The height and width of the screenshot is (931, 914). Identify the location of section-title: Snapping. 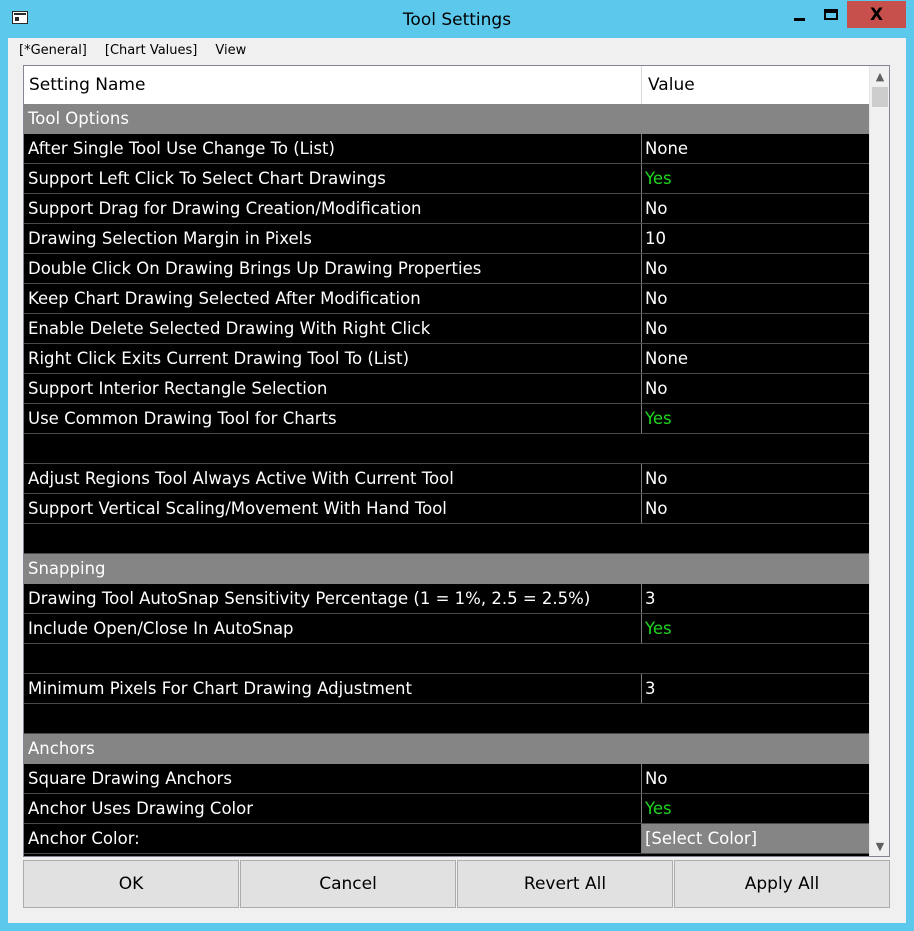
(67, 568).